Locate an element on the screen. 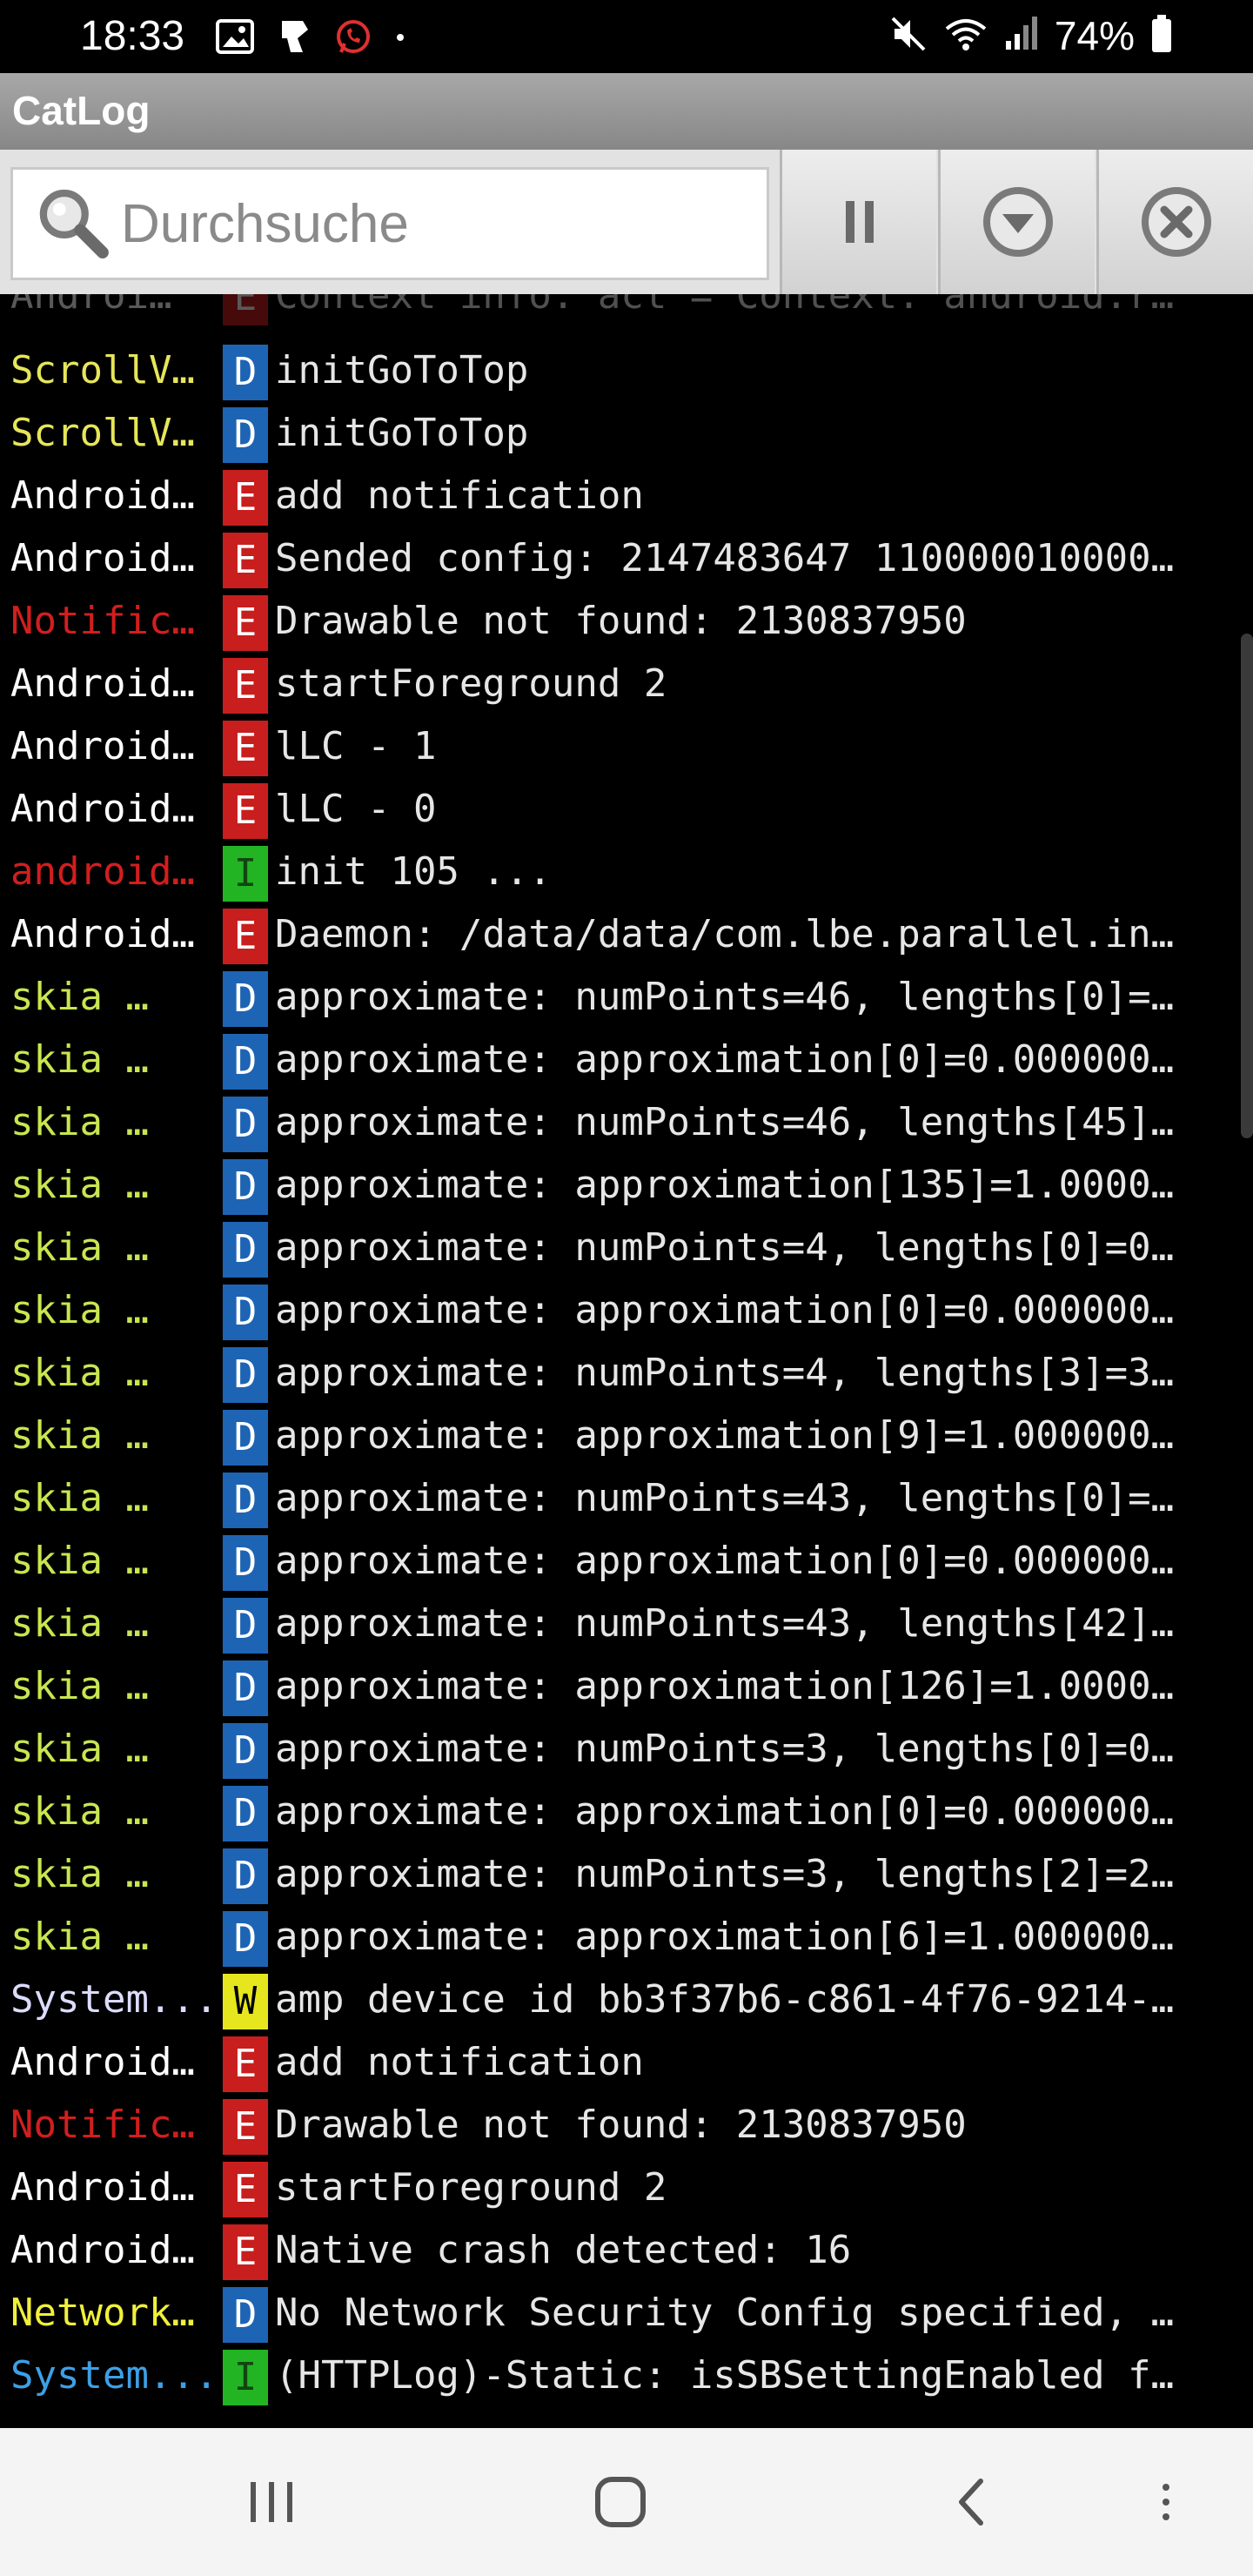  log-message: Drawable not found: 2130837950 is located at coordinates (621, 2125).